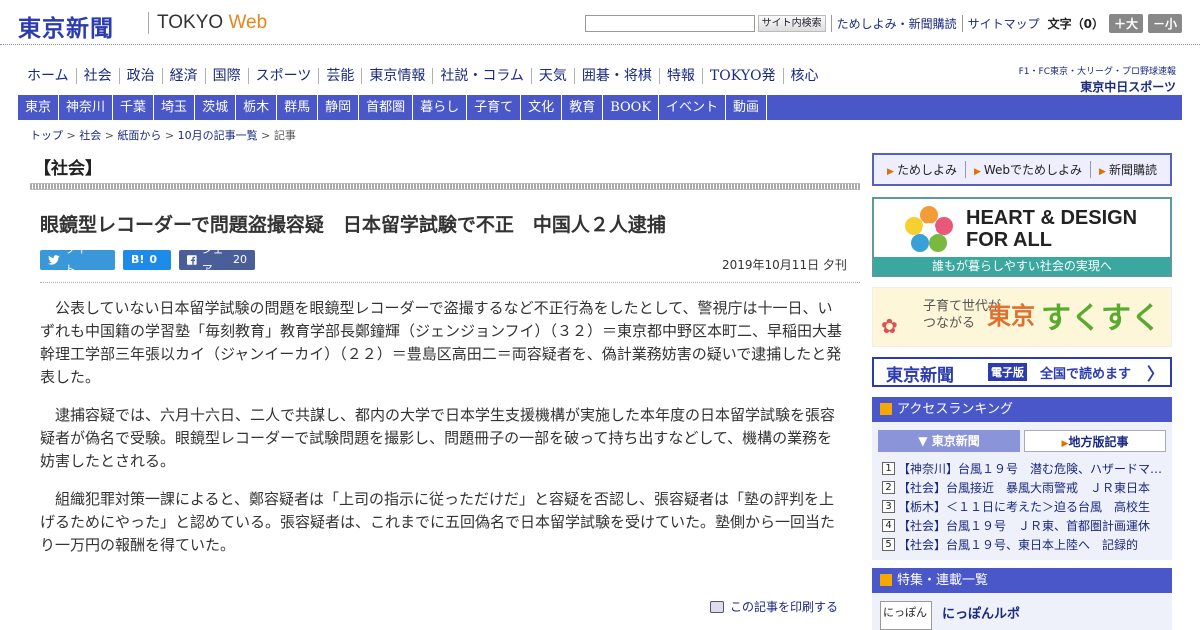 The width and height of the screenshot is (1200, 630). Describe the element at coordinates (906, 615) in the screenshot. I see `feature-thumbnail: にっぽん` at that location.